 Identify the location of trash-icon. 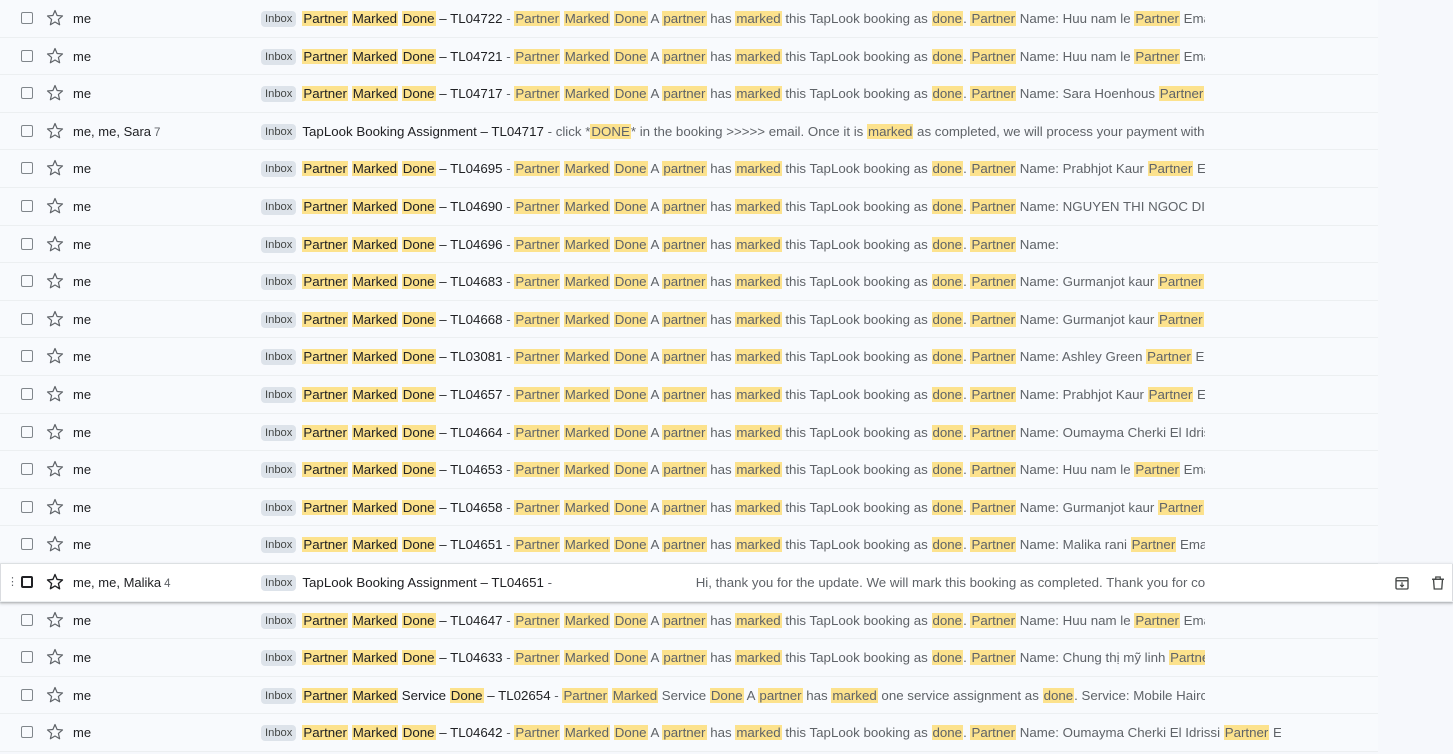
(1438, 583).